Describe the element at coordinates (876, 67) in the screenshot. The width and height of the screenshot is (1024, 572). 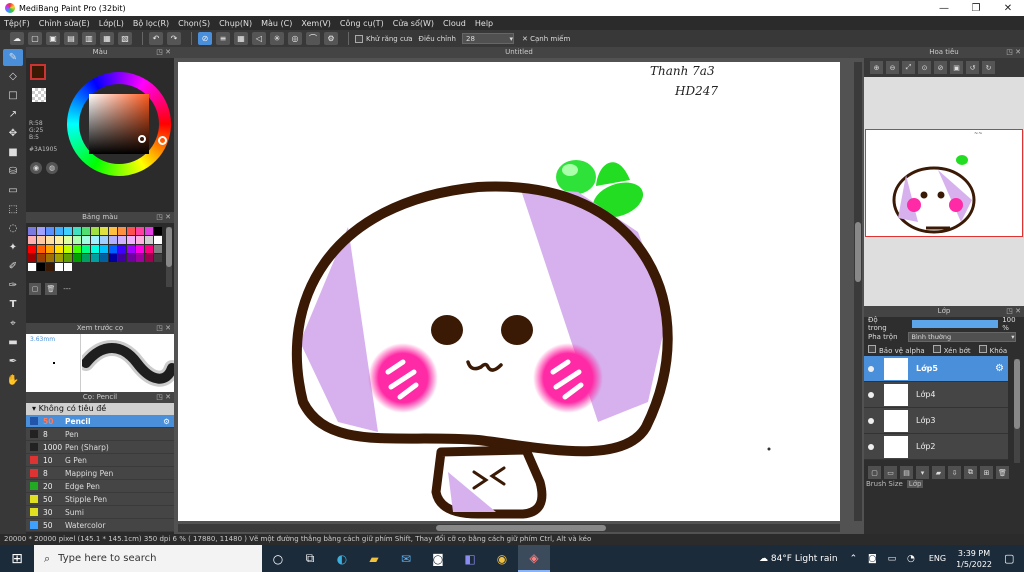
I see `zoom-in-icon: ⊕` at that location.